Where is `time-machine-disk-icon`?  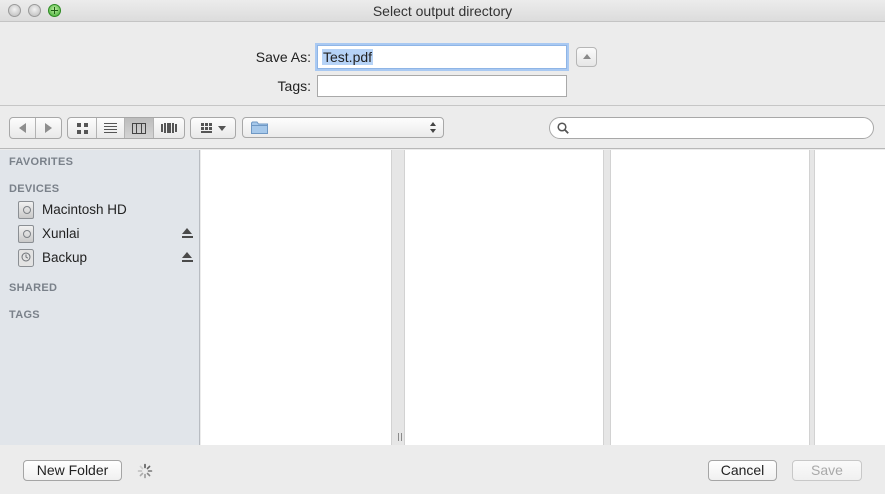
time-machine-disk-icon is located at coordinates (26, 258).